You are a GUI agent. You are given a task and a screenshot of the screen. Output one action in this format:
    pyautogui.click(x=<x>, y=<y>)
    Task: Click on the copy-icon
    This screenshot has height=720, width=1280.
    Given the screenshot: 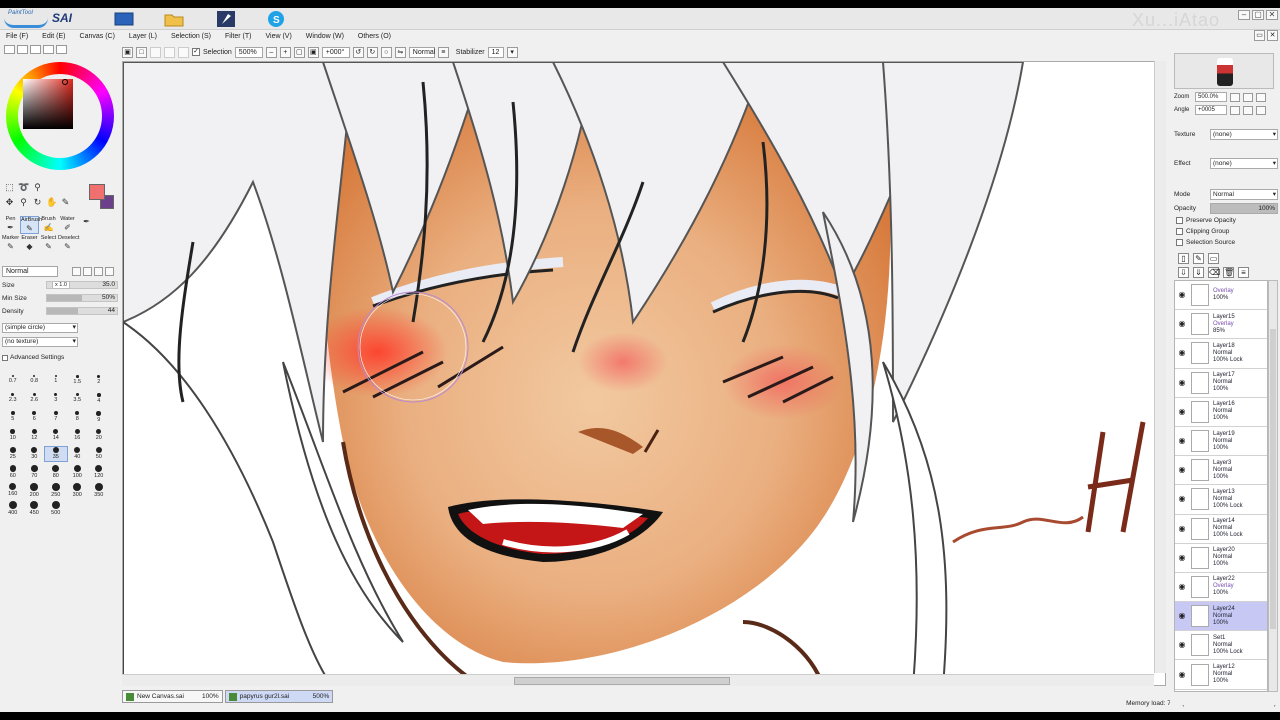 What is the action you would take?
    pyautogui.click(x=155, y=52)
    